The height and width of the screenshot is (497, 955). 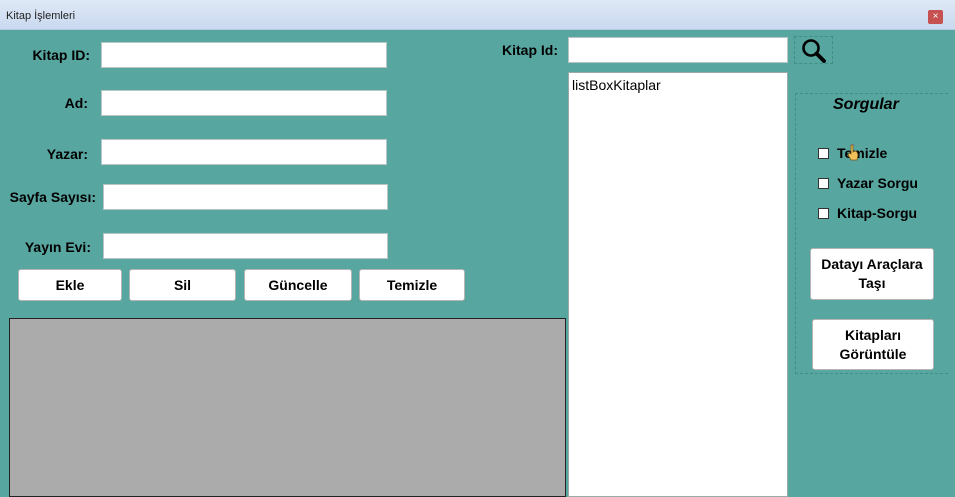 I want to click on ekle-button: Ekle, so click(x=70, y=285).